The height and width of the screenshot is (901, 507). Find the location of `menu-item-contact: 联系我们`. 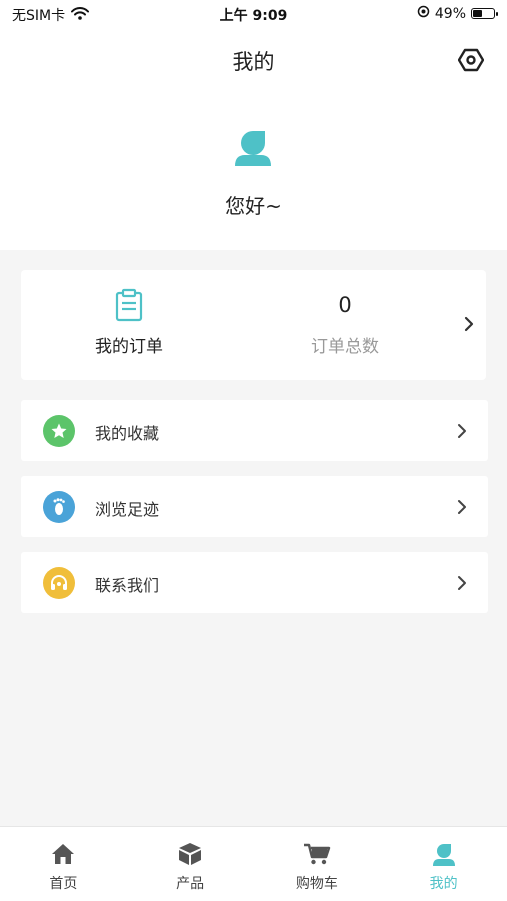

menu-item-contact: 联系我们 is located at coordinates (254, 582).